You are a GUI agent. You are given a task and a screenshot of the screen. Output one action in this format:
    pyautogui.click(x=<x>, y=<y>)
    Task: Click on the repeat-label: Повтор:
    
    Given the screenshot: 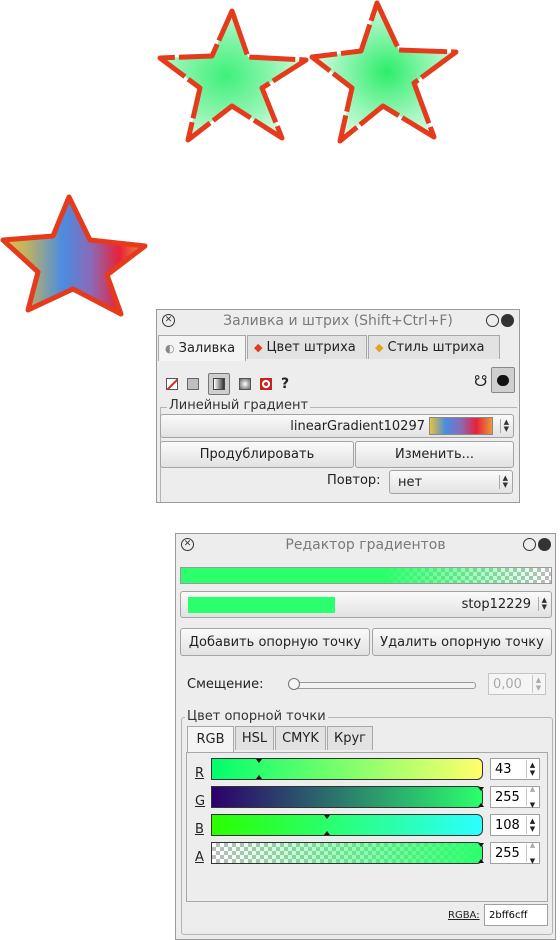 What is the action you would take?
    pyautogui.click(x=354, y=480)
    